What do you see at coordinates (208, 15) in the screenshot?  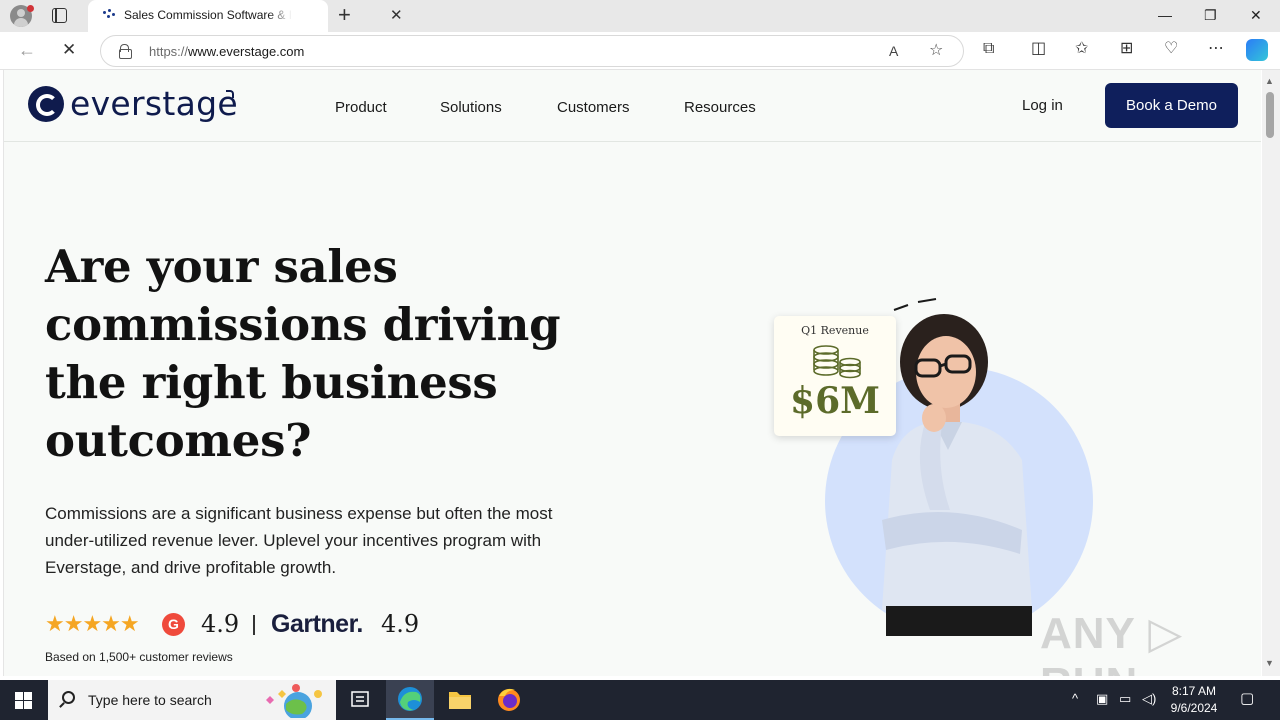 I see `tab-title: Sales Commission Software & Incentive` at bounding box center [208, 15].